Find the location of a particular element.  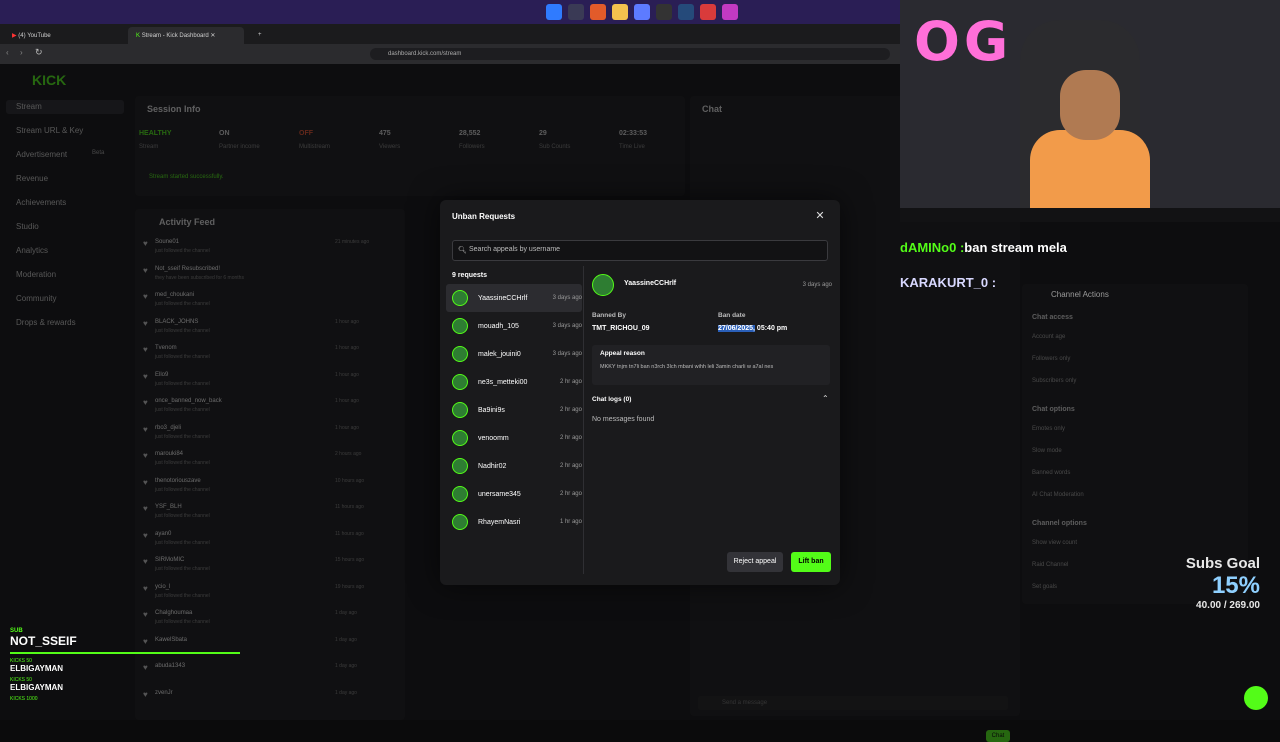

sidebar-item-stream-url: Stream URL & Key is located at coordinates (49, 130).